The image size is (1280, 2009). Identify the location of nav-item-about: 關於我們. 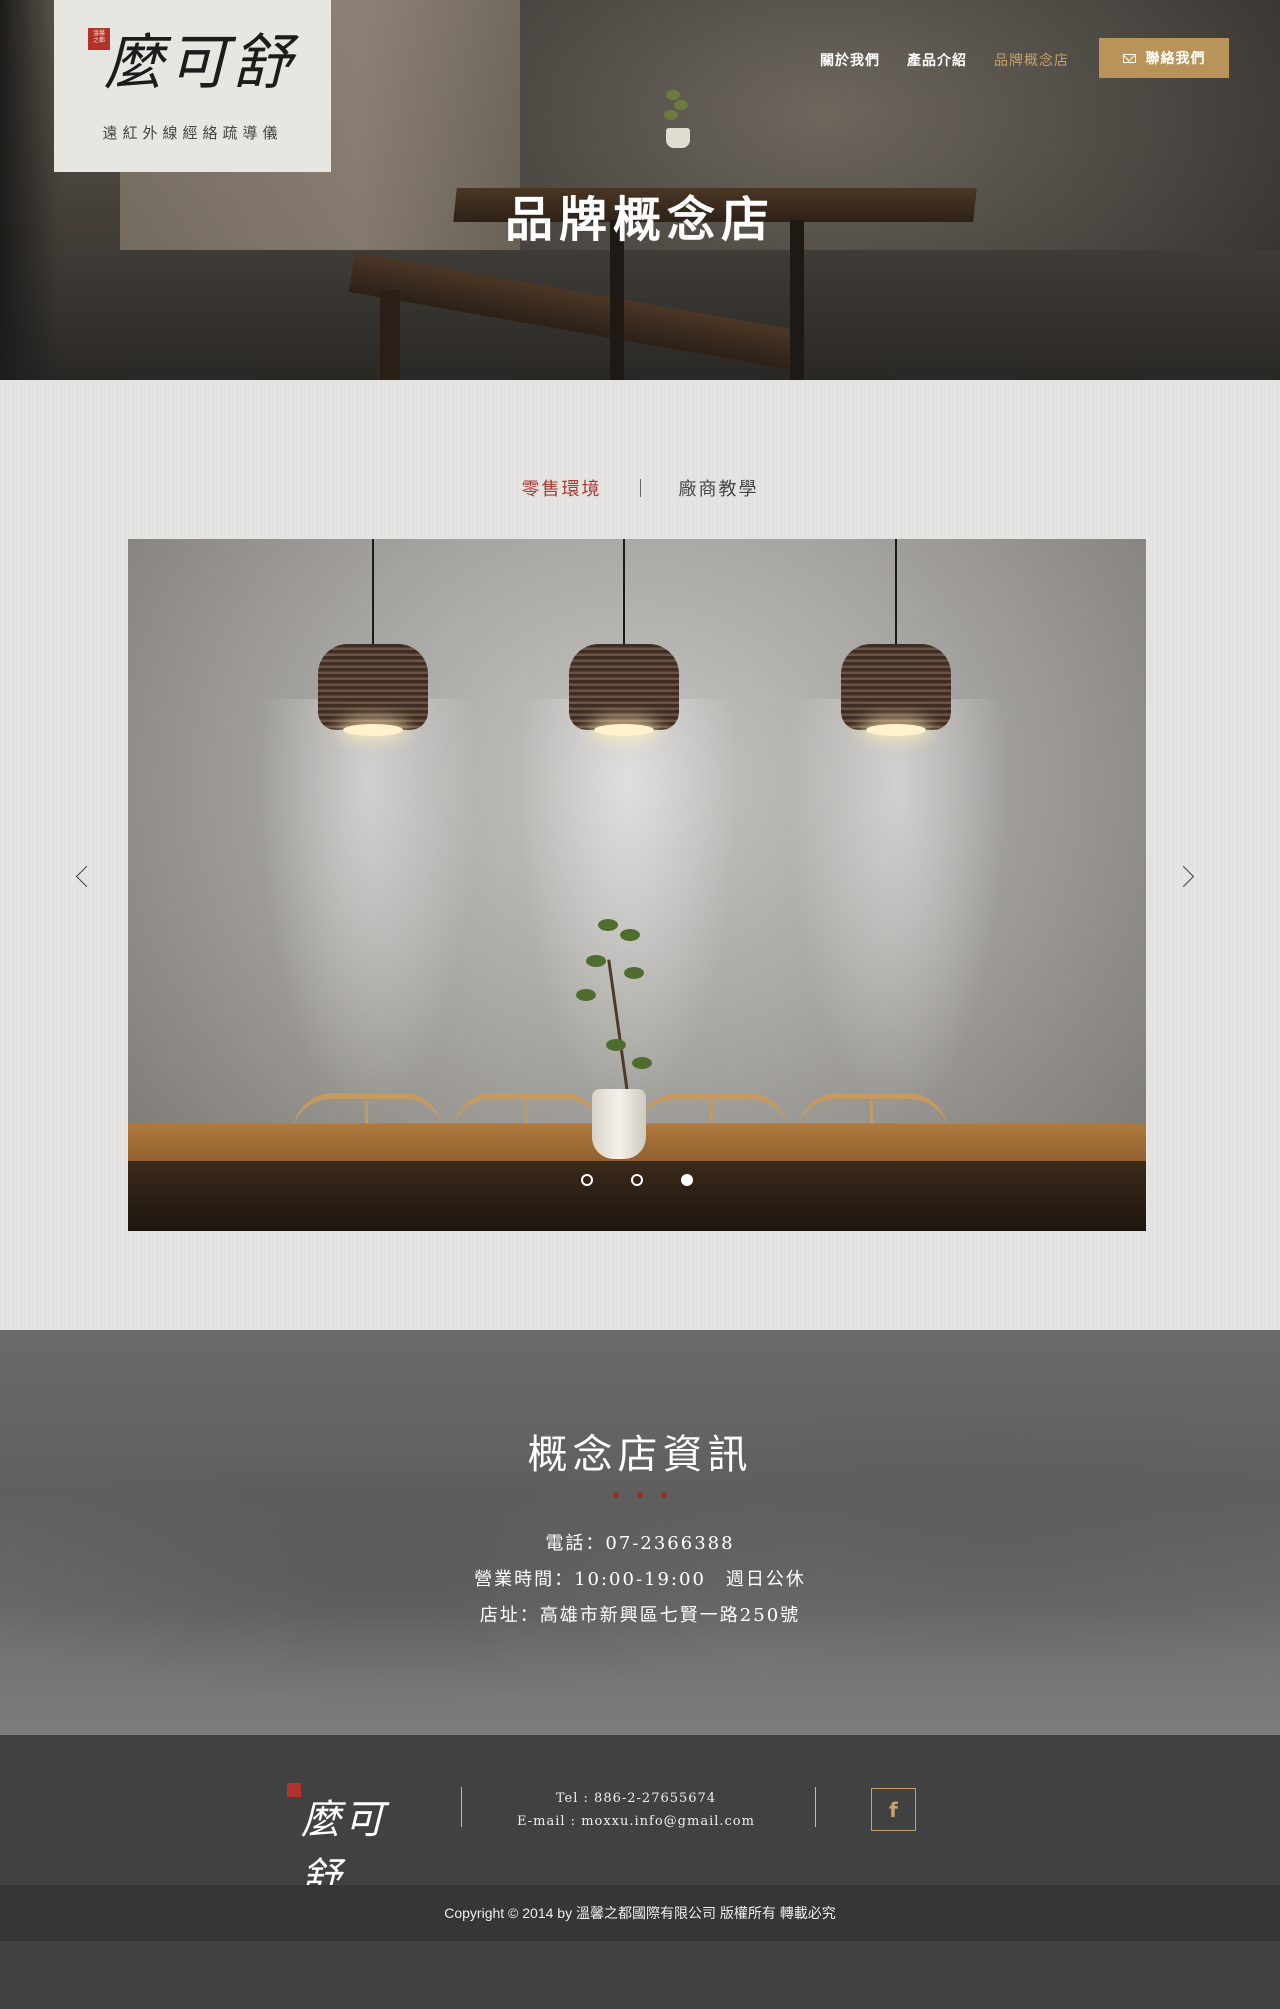
(850, 60).